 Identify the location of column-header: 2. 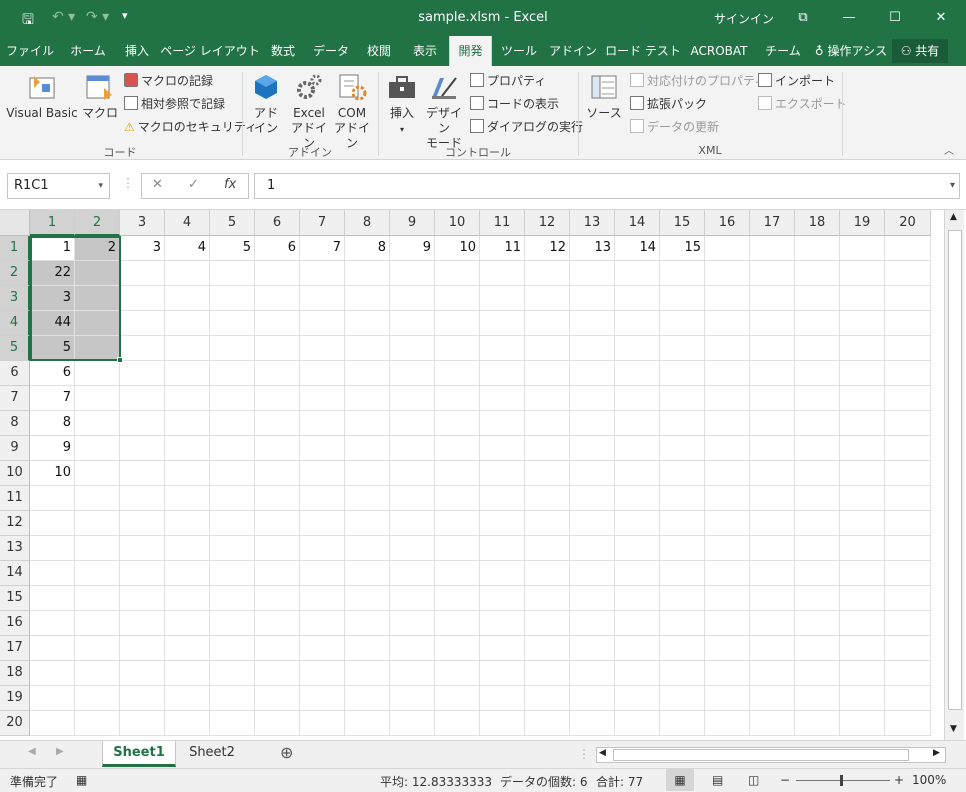
(97, 223).